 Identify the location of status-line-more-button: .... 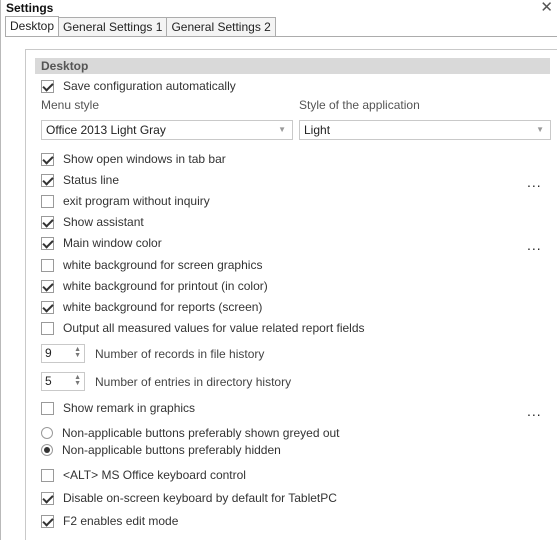
(534, 182).